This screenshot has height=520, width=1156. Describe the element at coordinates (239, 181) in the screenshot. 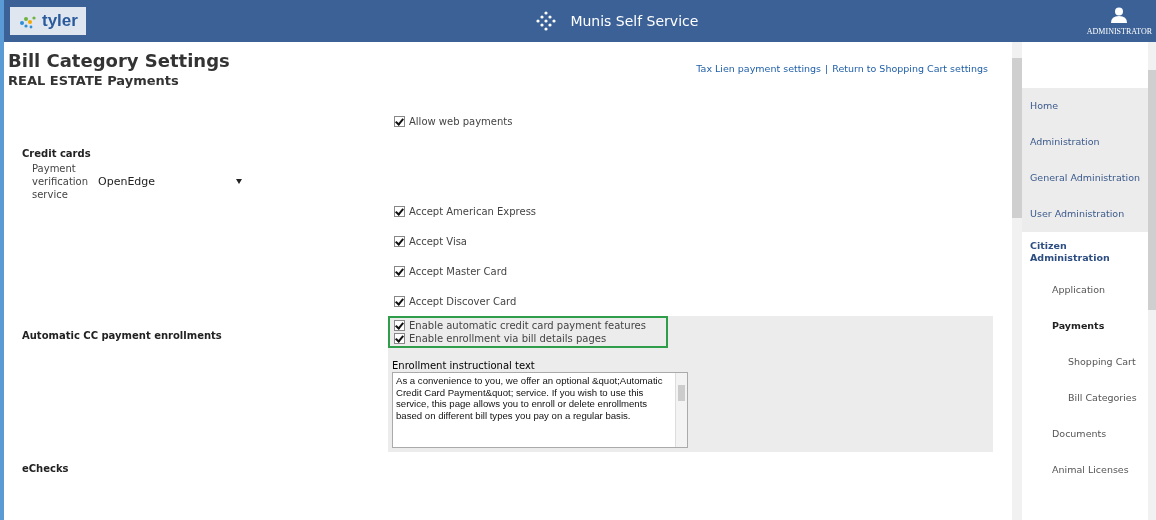

I see `caret-icon` at that location.